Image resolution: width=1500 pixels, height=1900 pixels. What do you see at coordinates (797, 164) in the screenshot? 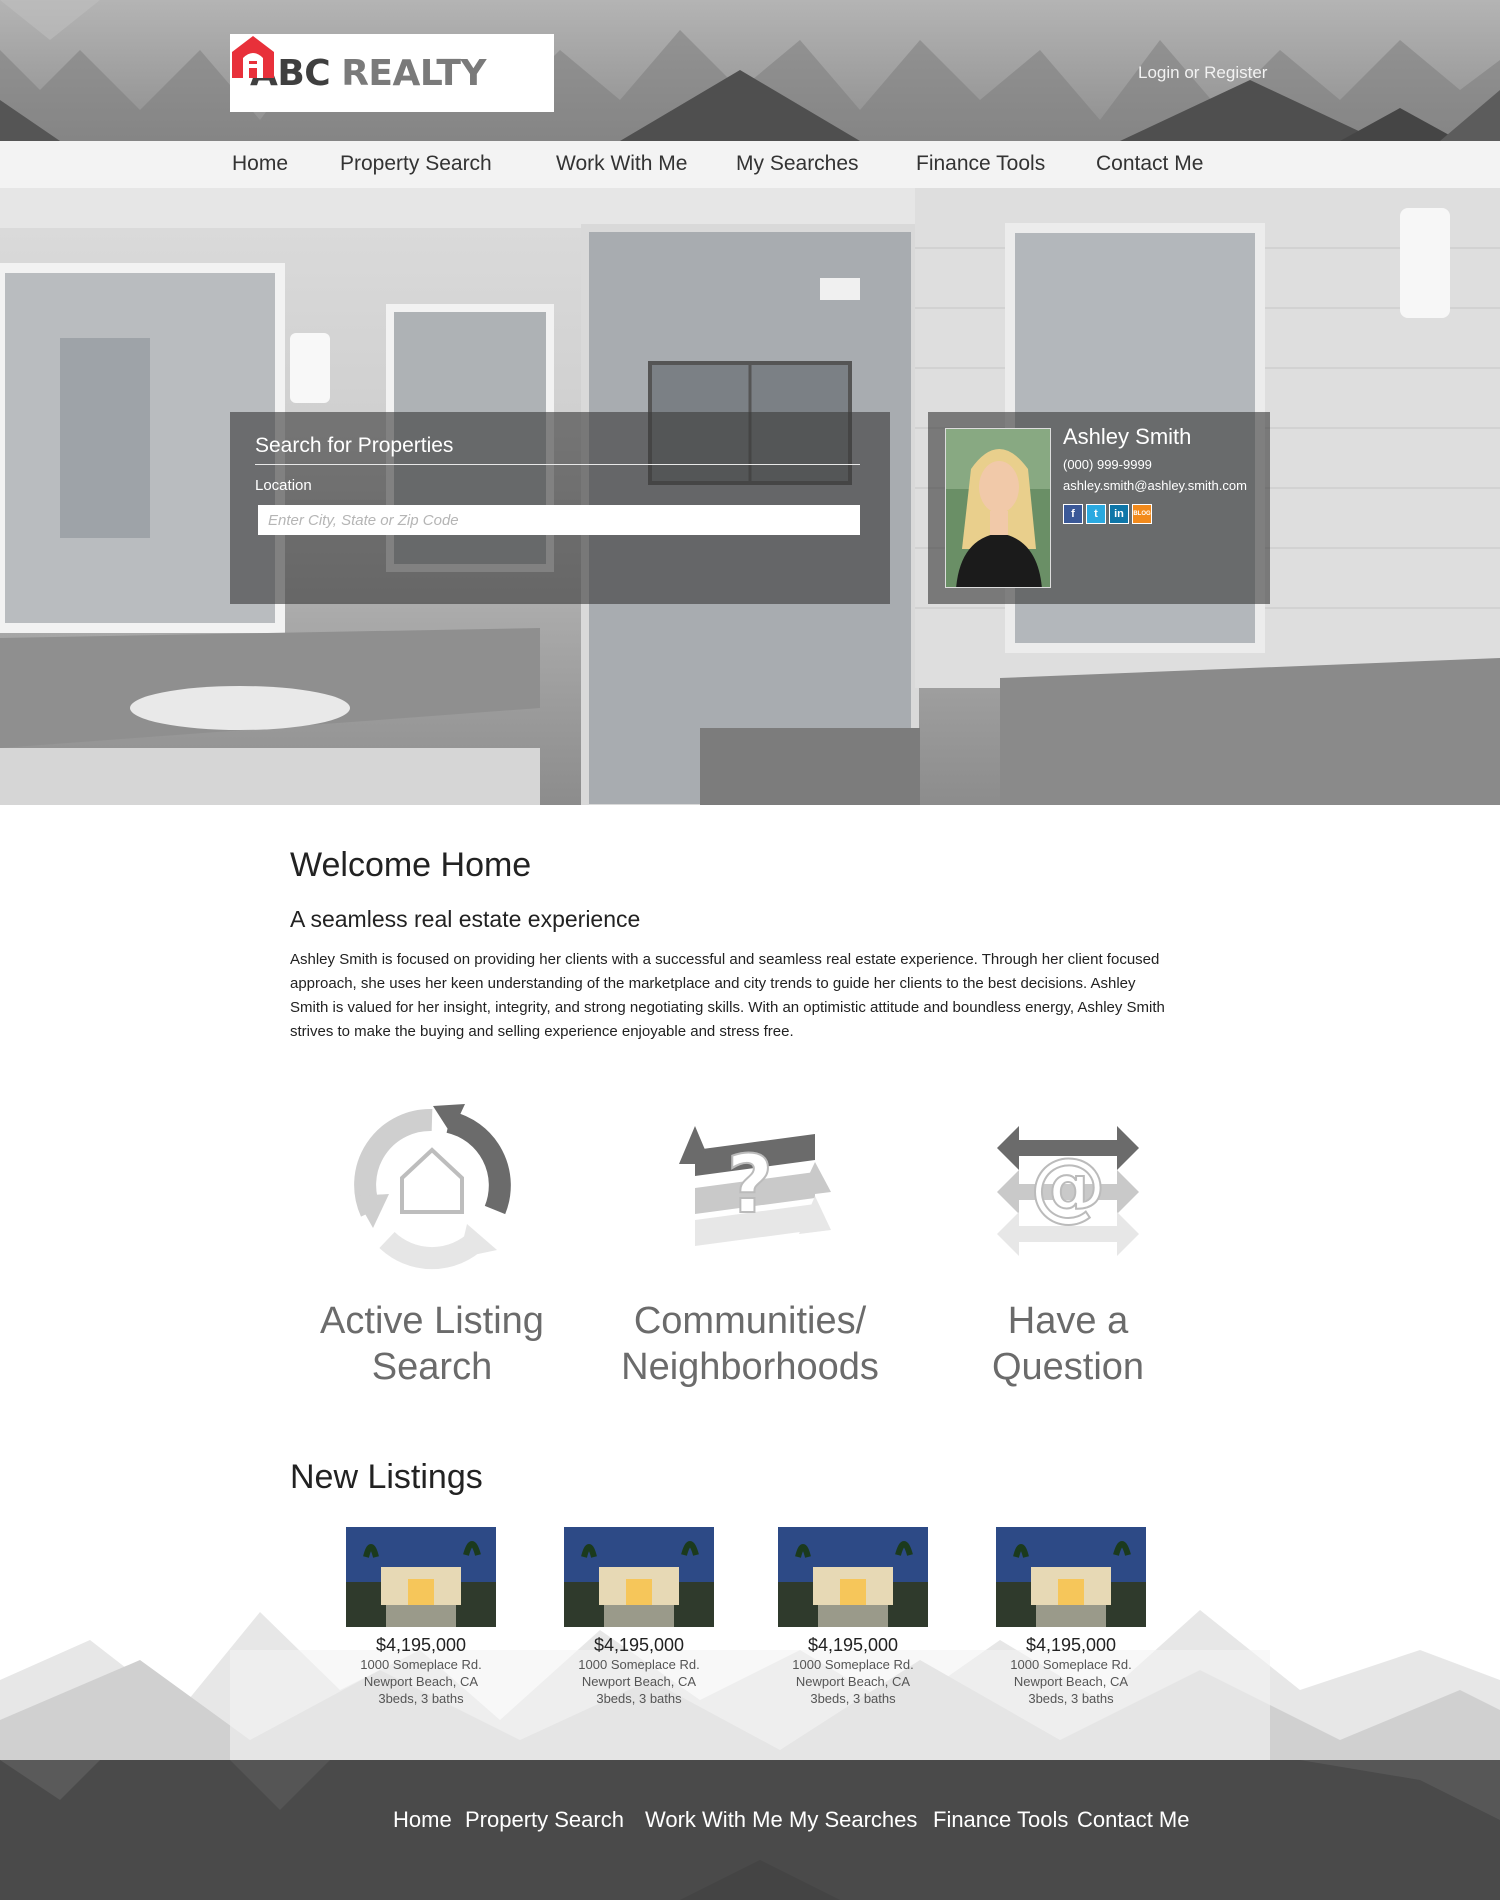
I see `nav-my-searches: My Searches` at bounding box center [797, 164].